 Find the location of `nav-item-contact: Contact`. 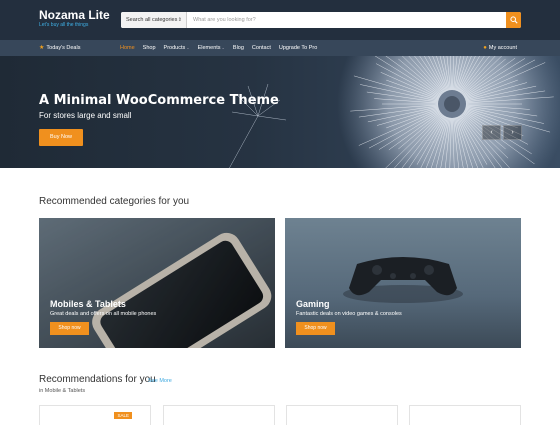

nav-item-contact: Contact is located at coordinates (261, 48).